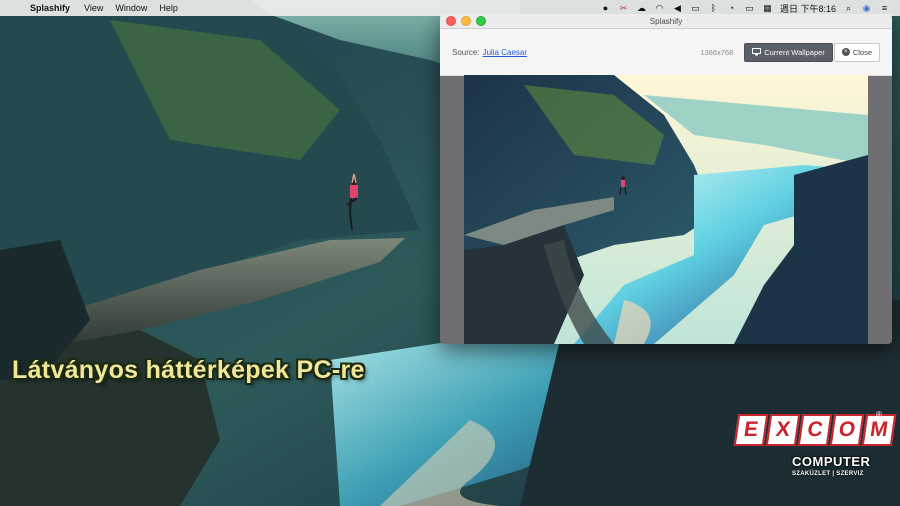 The height and width of the screenshot is (506, 900). I want to click on airplay-icon: ▭, so click(695, 8).